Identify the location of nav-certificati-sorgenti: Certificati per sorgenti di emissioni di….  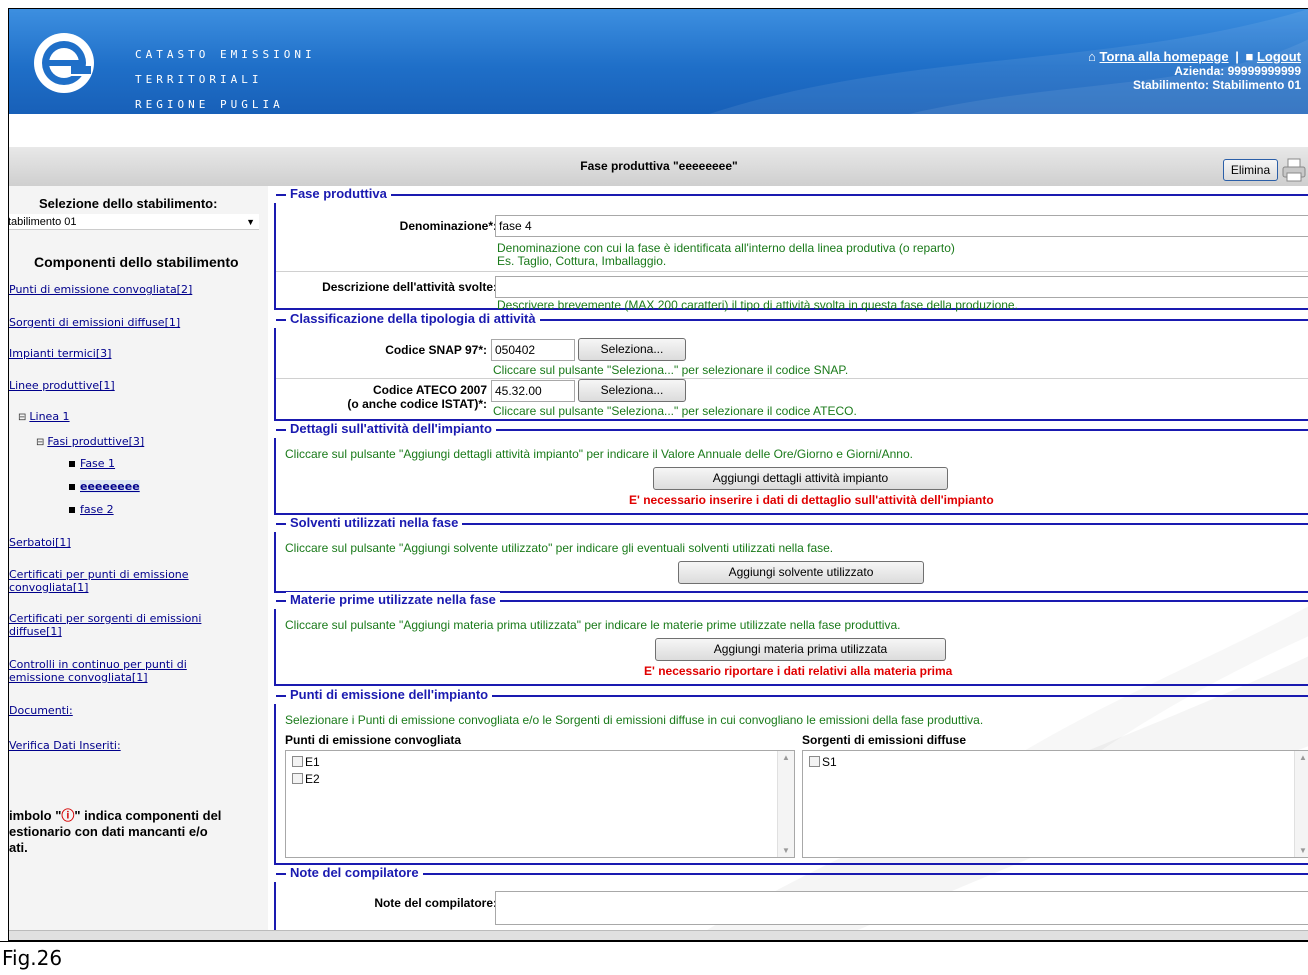
(105, 625).